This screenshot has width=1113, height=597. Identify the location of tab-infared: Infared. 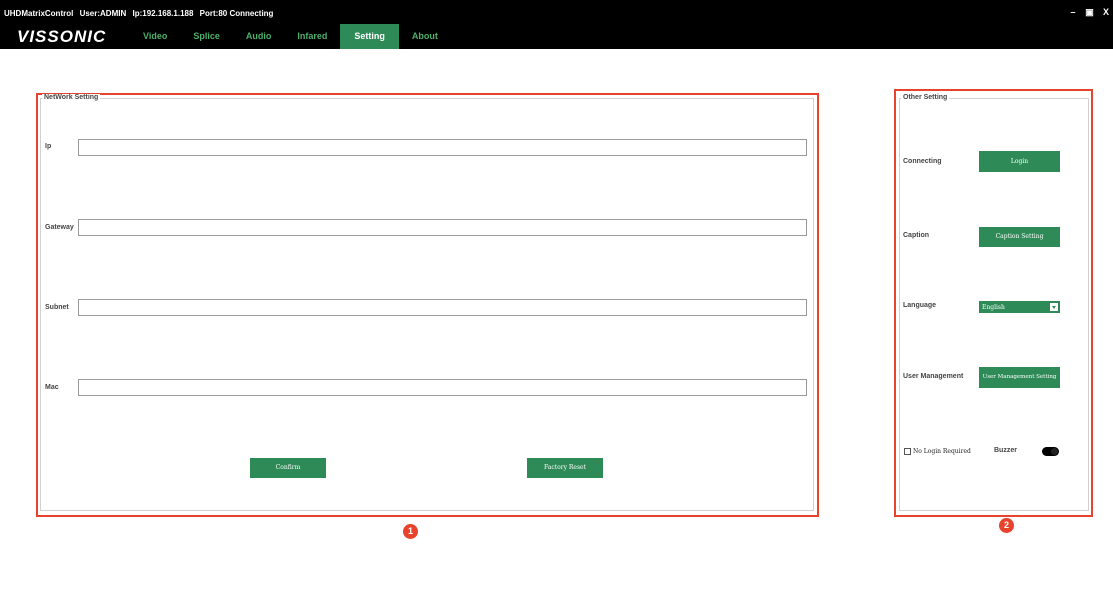
(312, 36).